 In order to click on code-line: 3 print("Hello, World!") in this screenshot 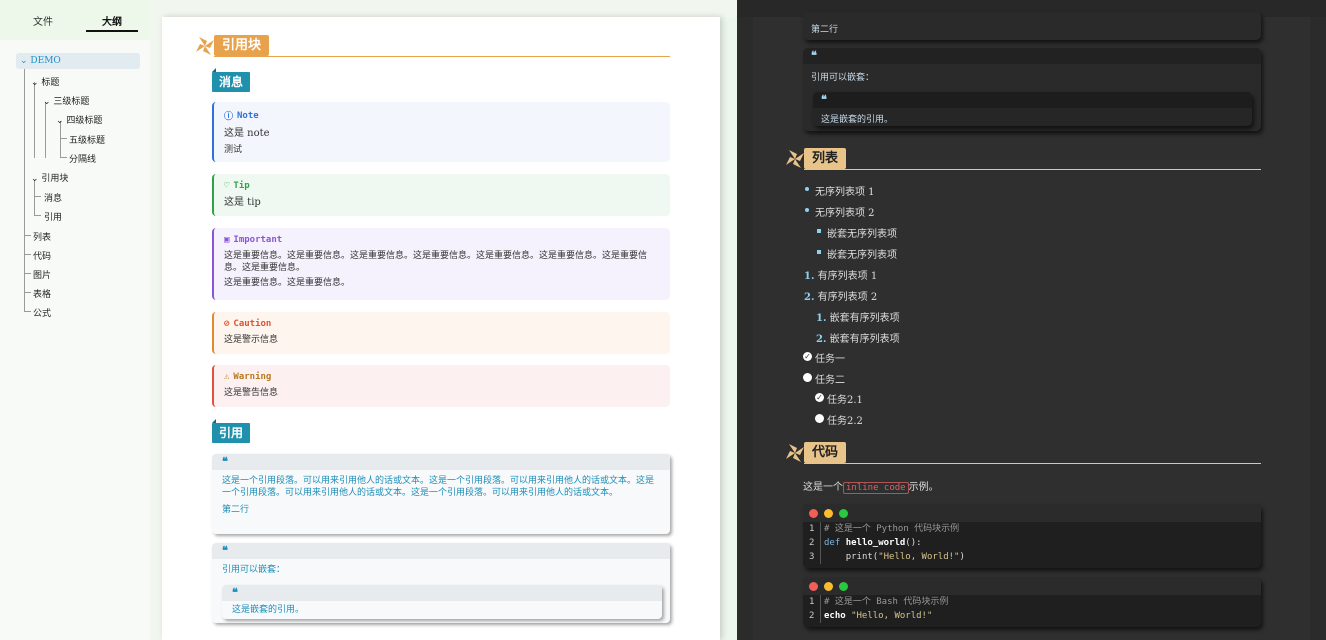, I will do `click(1032, 557)`.